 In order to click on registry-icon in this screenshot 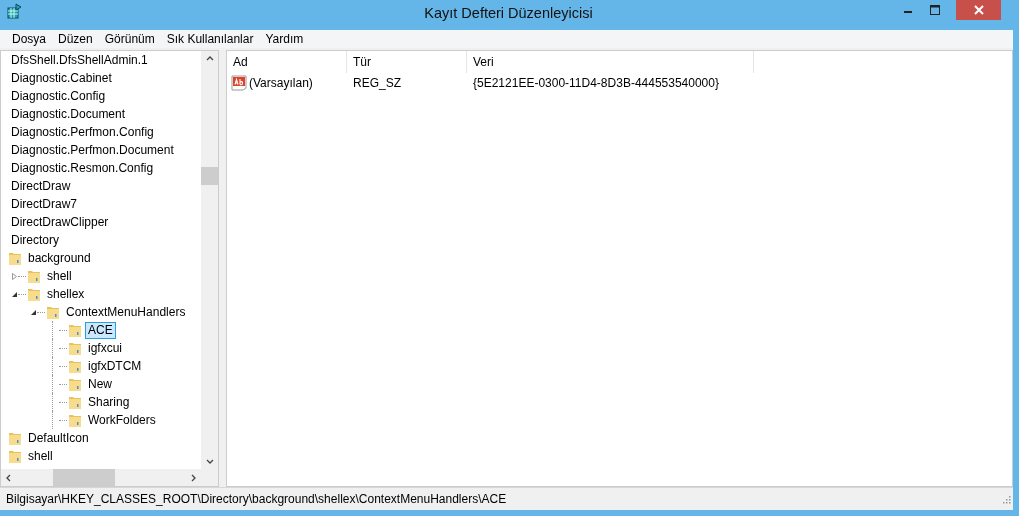, I will do `click(15, 11)`.